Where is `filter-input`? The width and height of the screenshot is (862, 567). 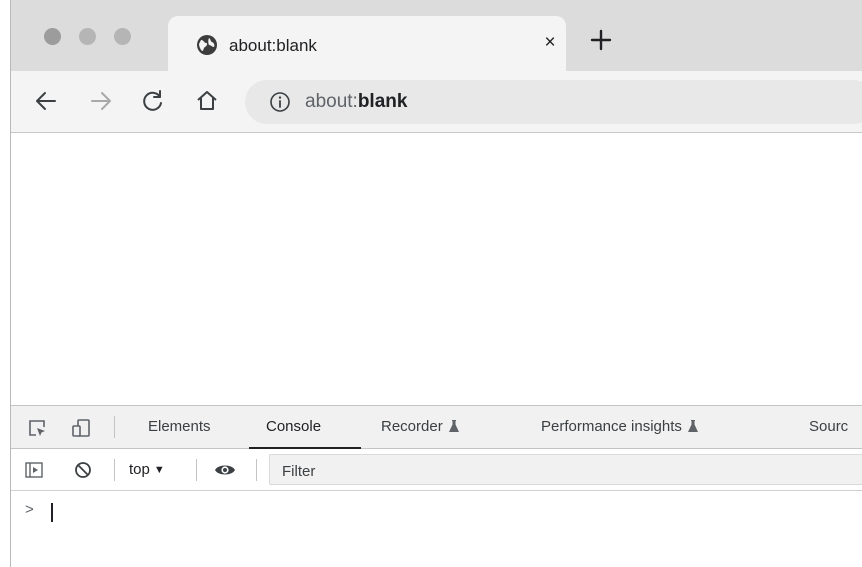
filter-input is located at coordinates (562, 471).